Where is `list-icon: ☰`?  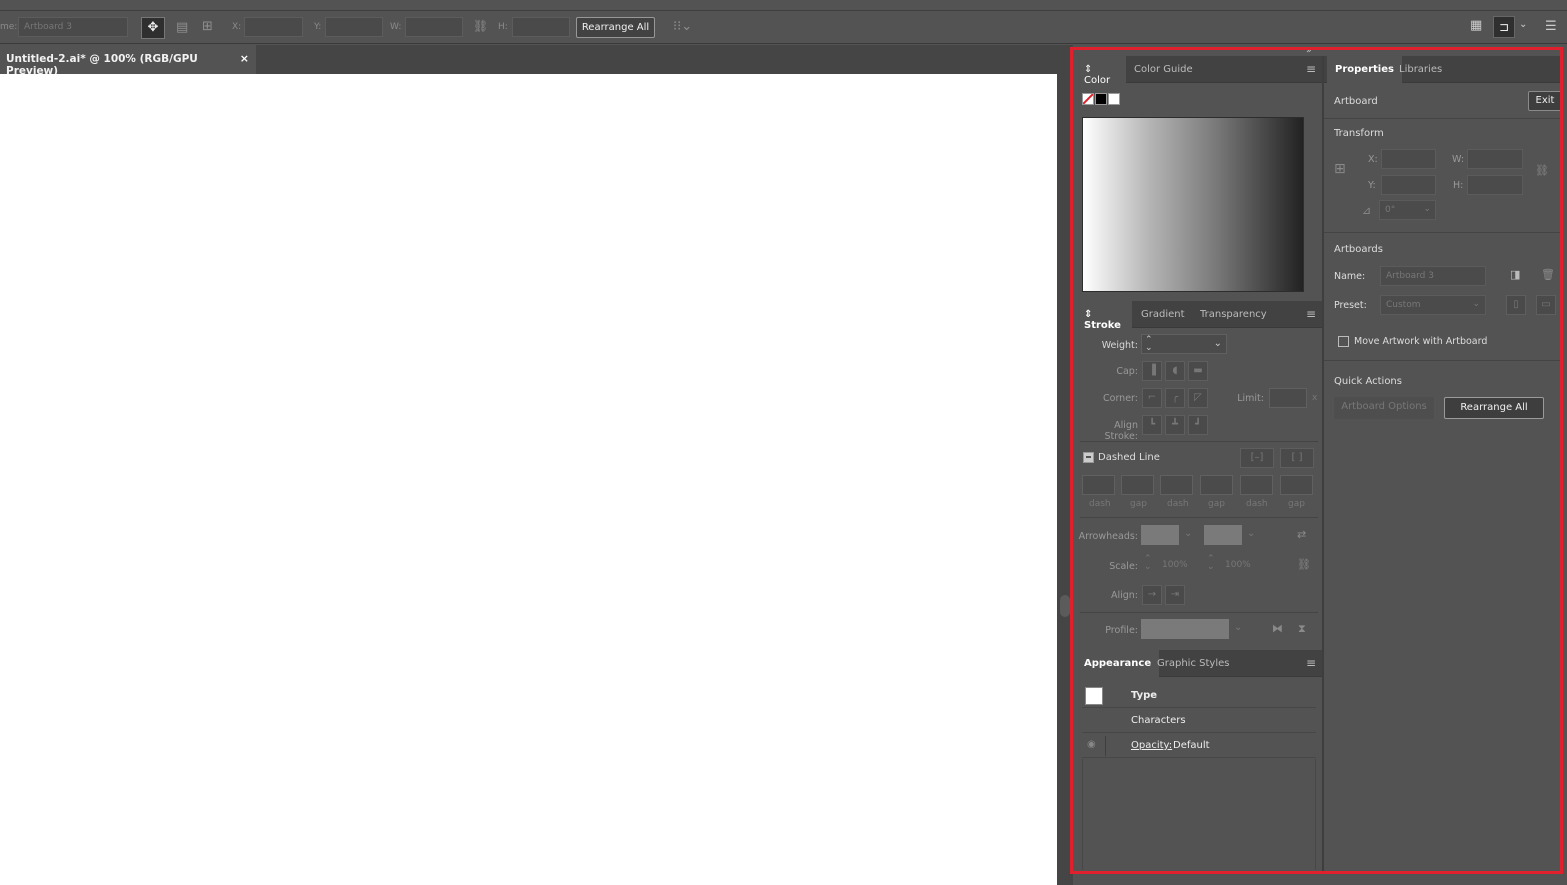
list-icon: ☰ is located at coordinates (1551, 26).